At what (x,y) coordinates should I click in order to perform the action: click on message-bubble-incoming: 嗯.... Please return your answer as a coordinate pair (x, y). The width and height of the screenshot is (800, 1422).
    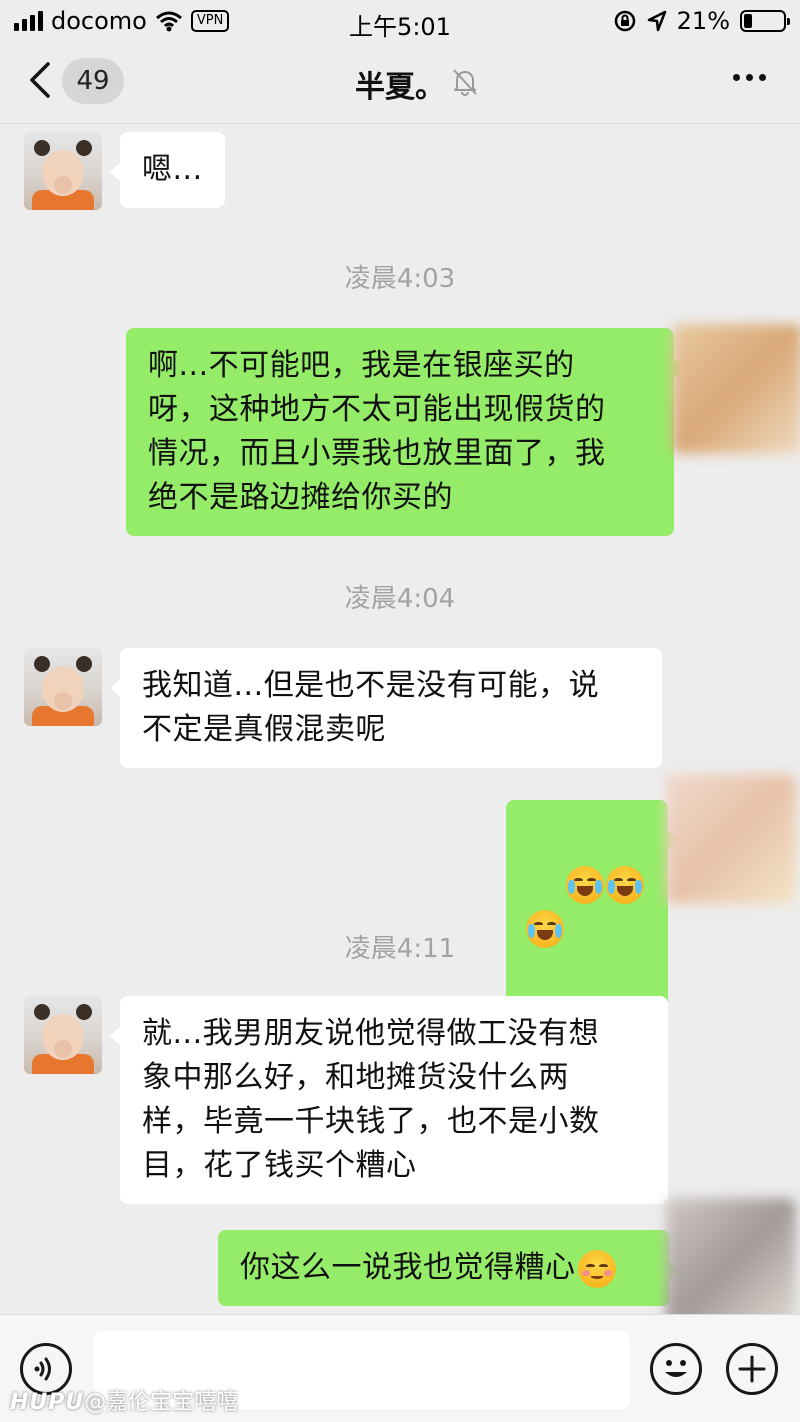
    Looking at the image, I should click on (167, 170).